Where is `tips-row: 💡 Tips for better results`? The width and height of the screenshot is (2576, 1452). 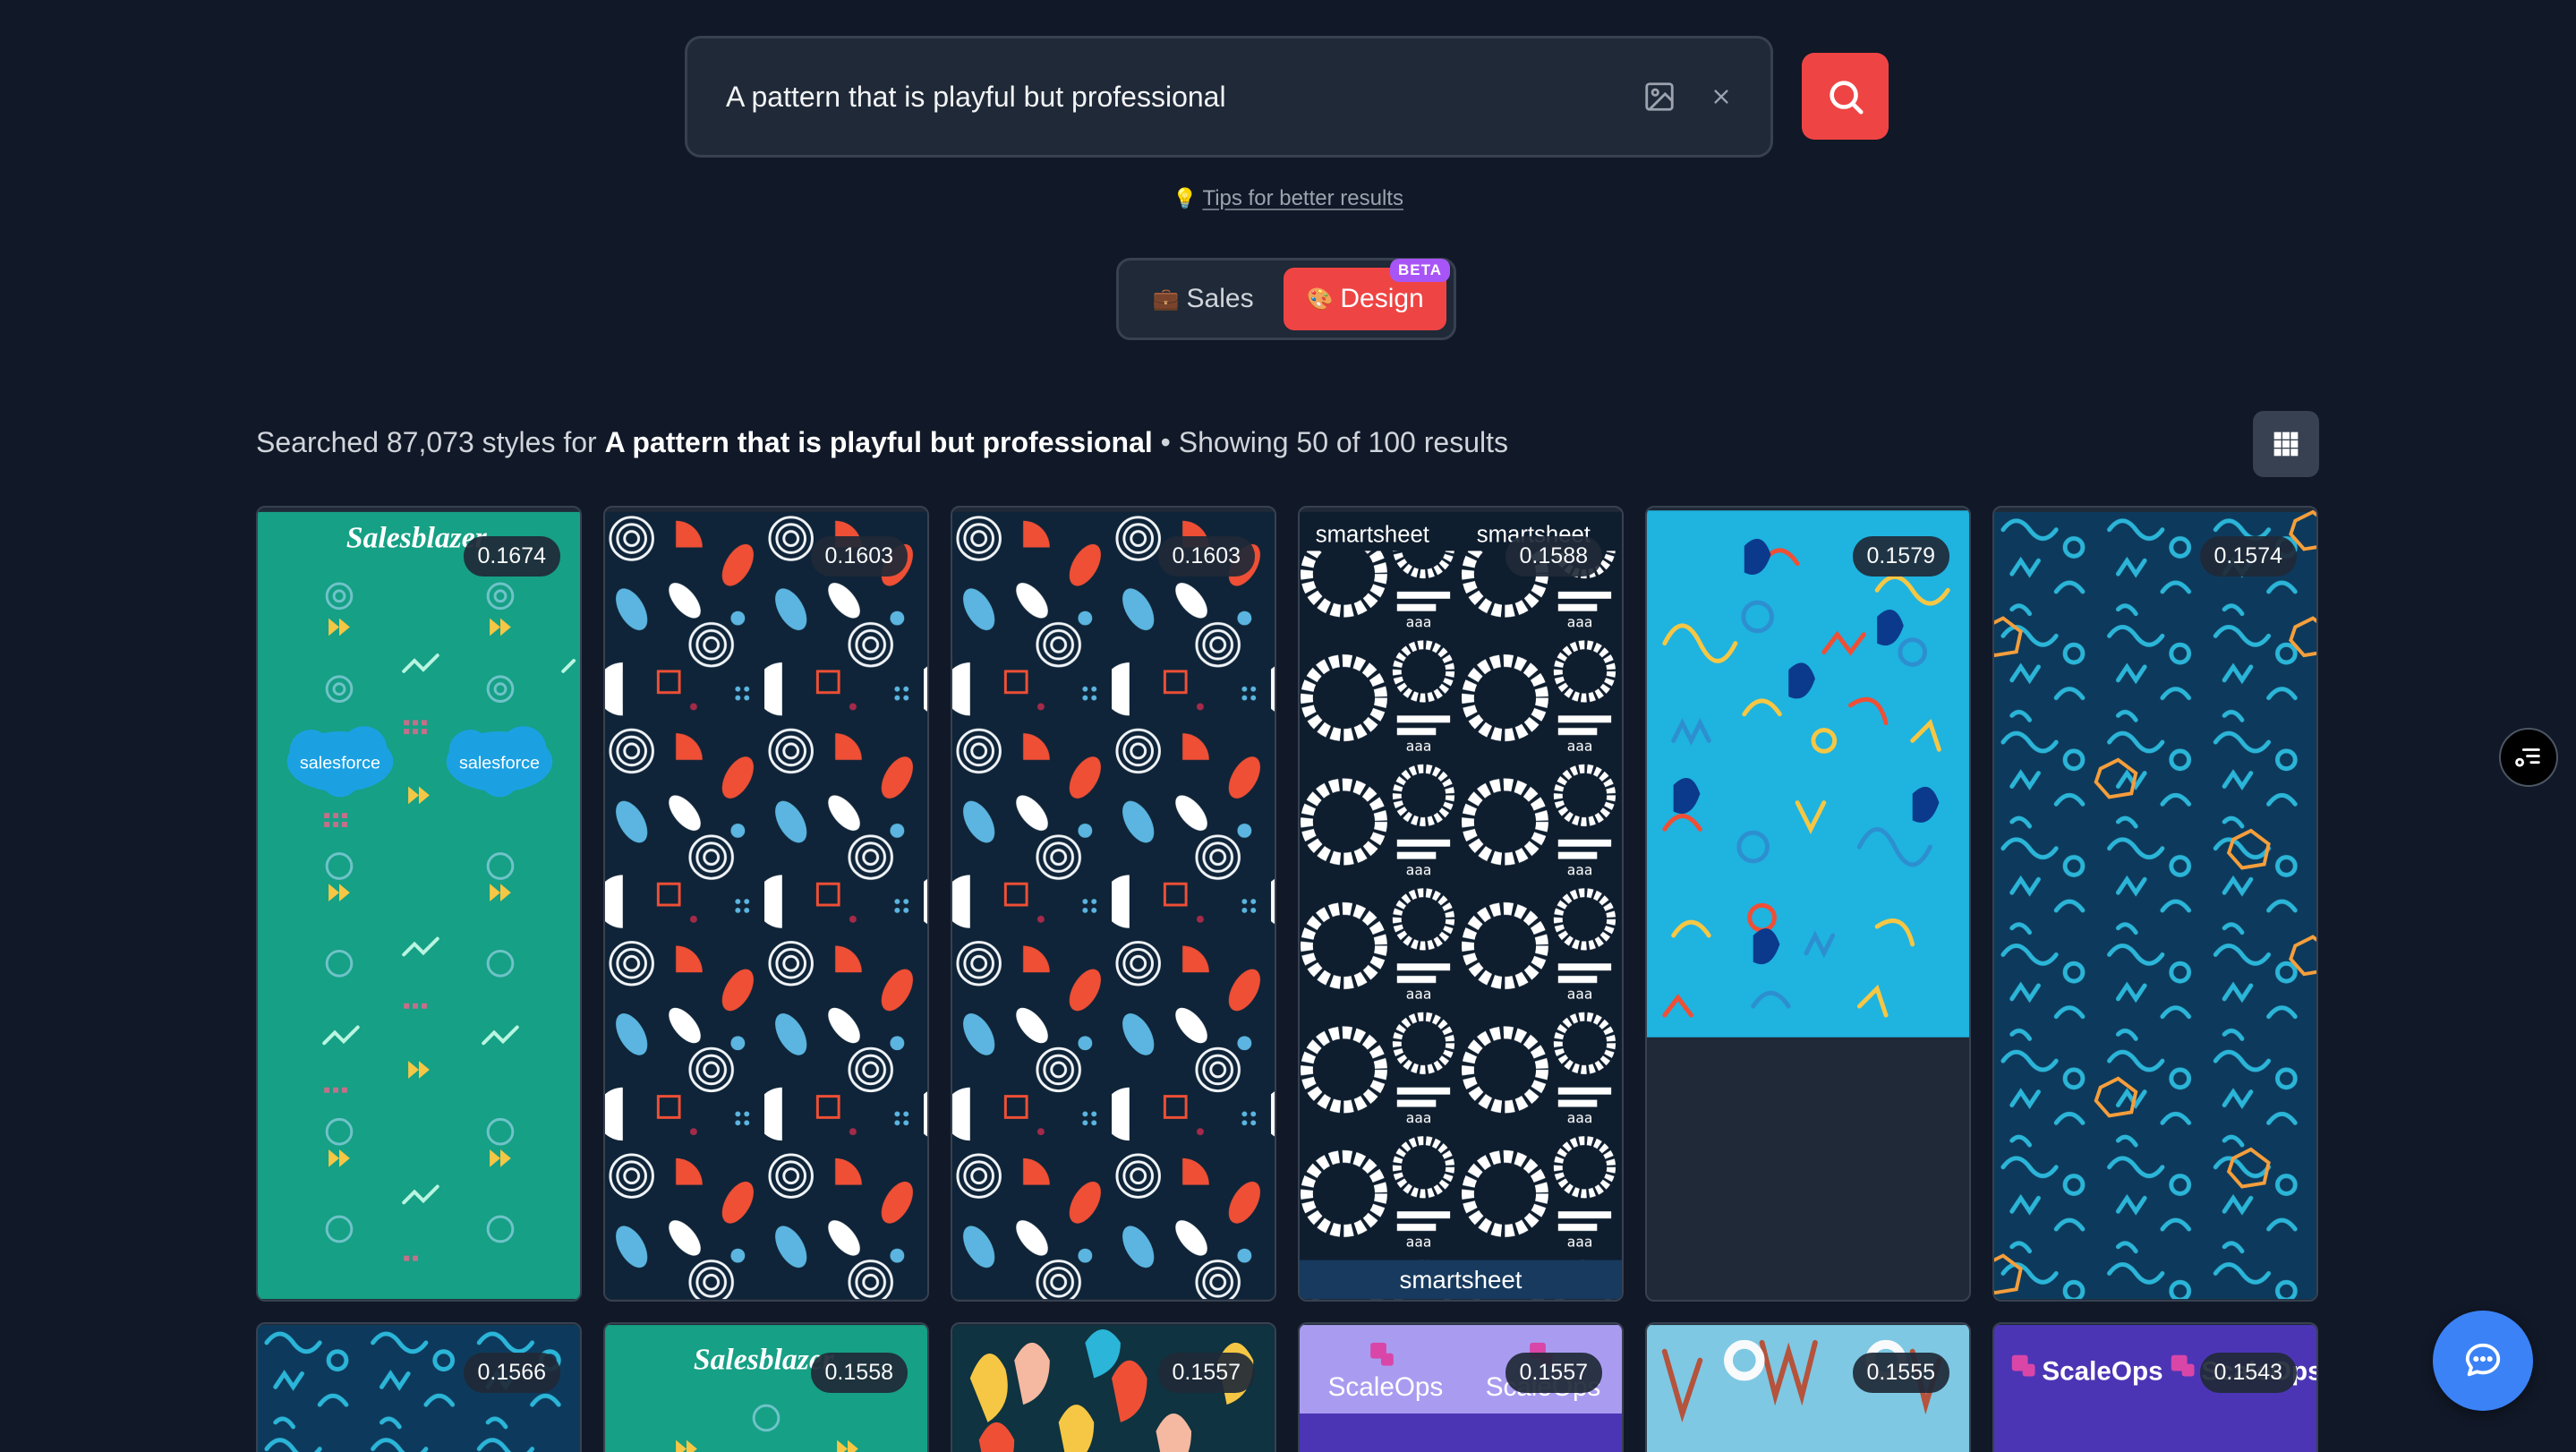 tips-row: 💡 Tips for better results is located at coordinates (1288, 198).